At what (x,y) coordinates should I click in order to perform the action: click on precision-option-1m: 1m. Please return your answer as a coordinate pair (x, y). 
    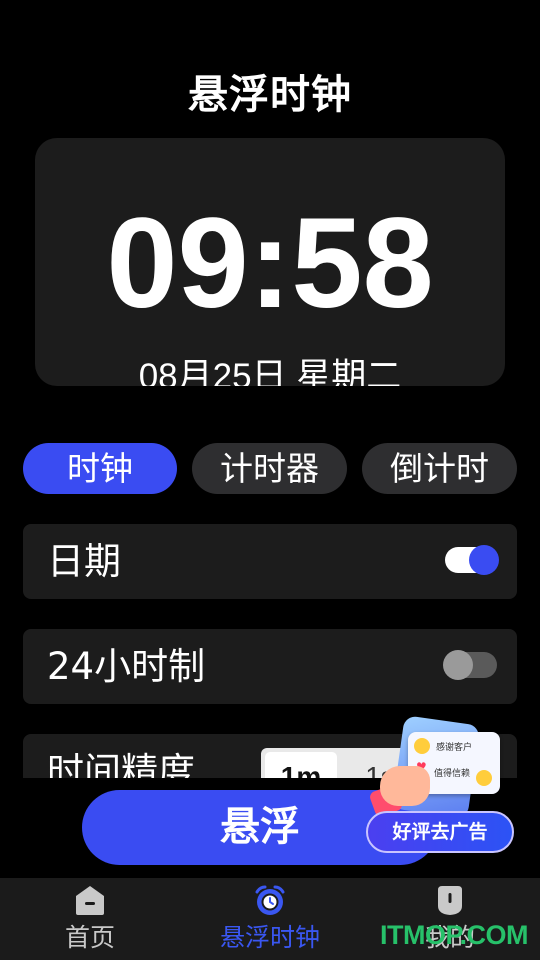
    Looking at the image, I should click on (301, 765).